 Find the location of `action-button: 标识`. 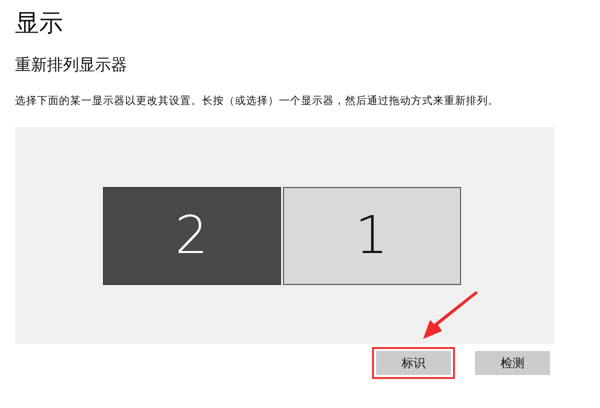

action-button: 标识 is located at coordinates (413, 363).